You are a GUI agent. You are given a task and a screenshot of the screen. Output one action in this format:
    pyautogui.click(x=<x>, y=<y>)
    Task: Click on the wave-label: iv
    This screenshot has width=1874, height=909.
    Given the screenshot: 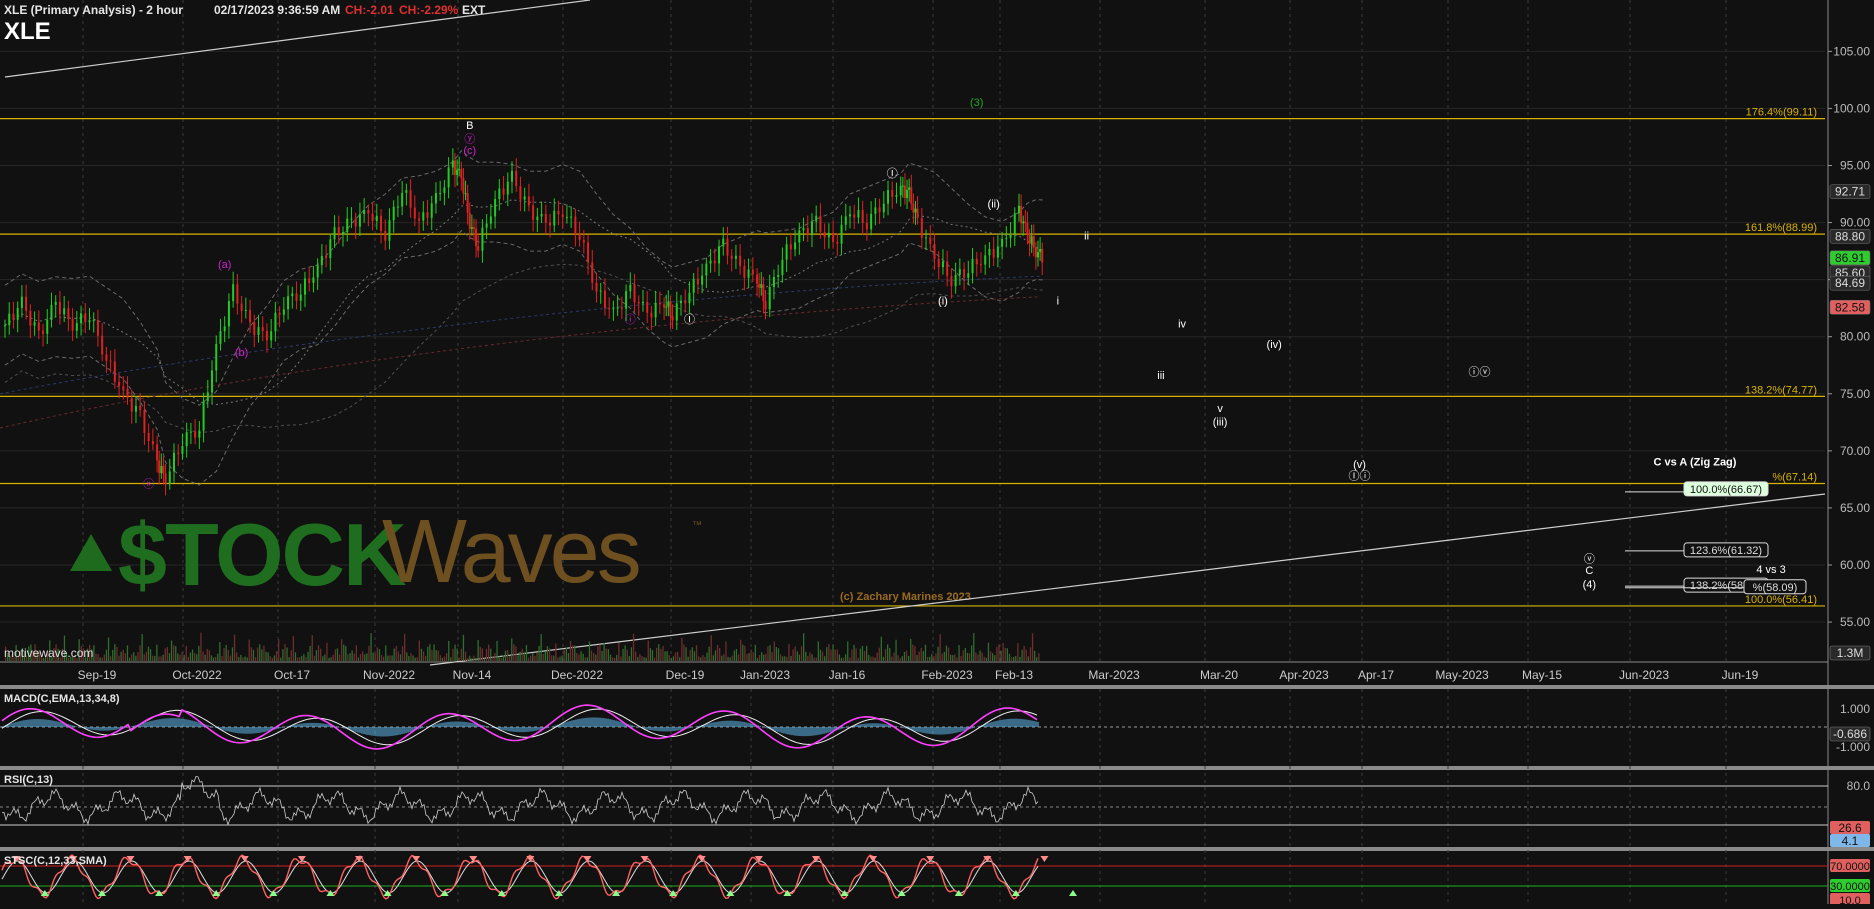 What is the action you would take?
    pyautogui.click(x=1182, y=325)
    